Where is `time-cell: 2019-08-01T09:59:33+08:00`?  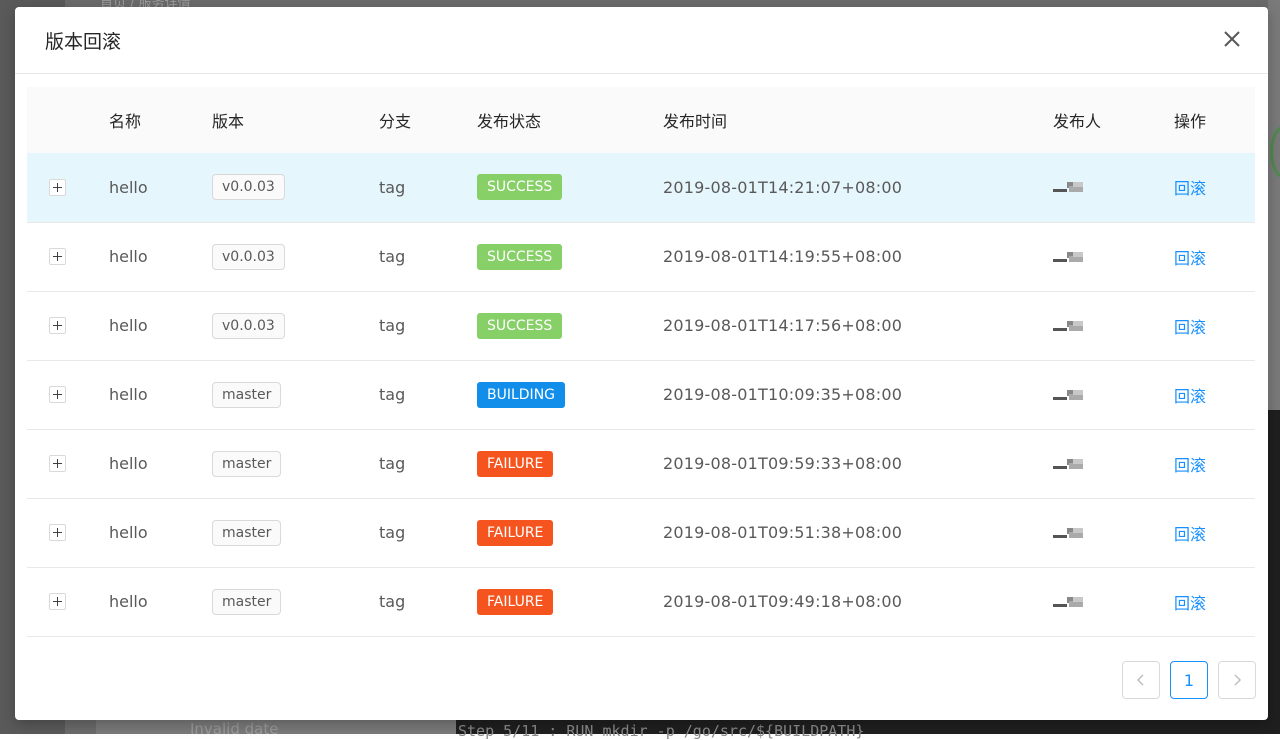
time-cell: 2019-08-01T09:59:33+08:00 is located at coordinates (858, 463).